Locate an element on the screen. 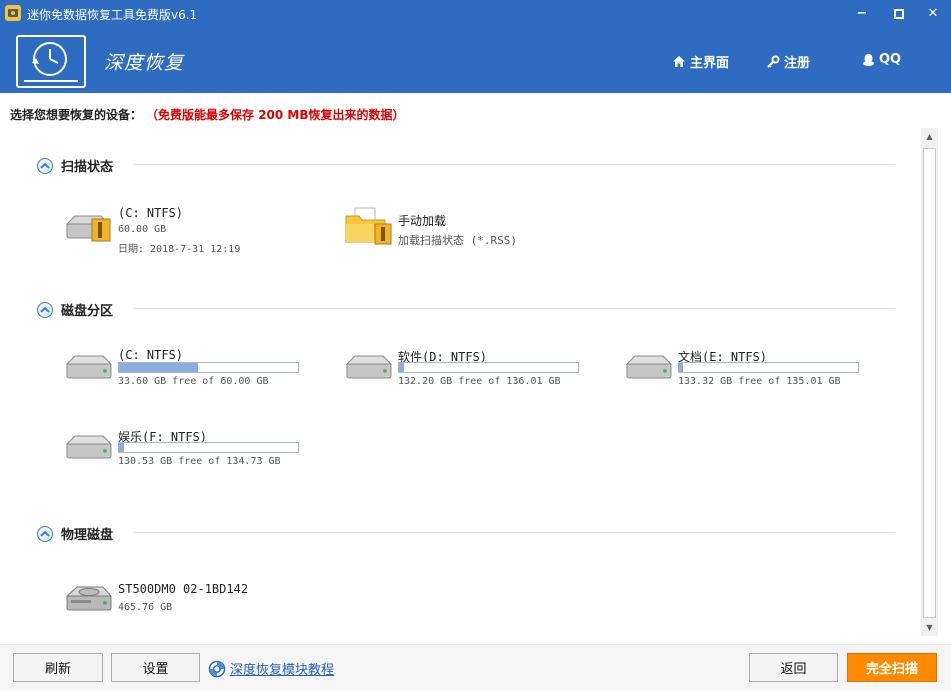 The height and width of the screenshot is (691, 951). vertical-scrollbar: ▲ ▼ is located at coordinates (929, 382).